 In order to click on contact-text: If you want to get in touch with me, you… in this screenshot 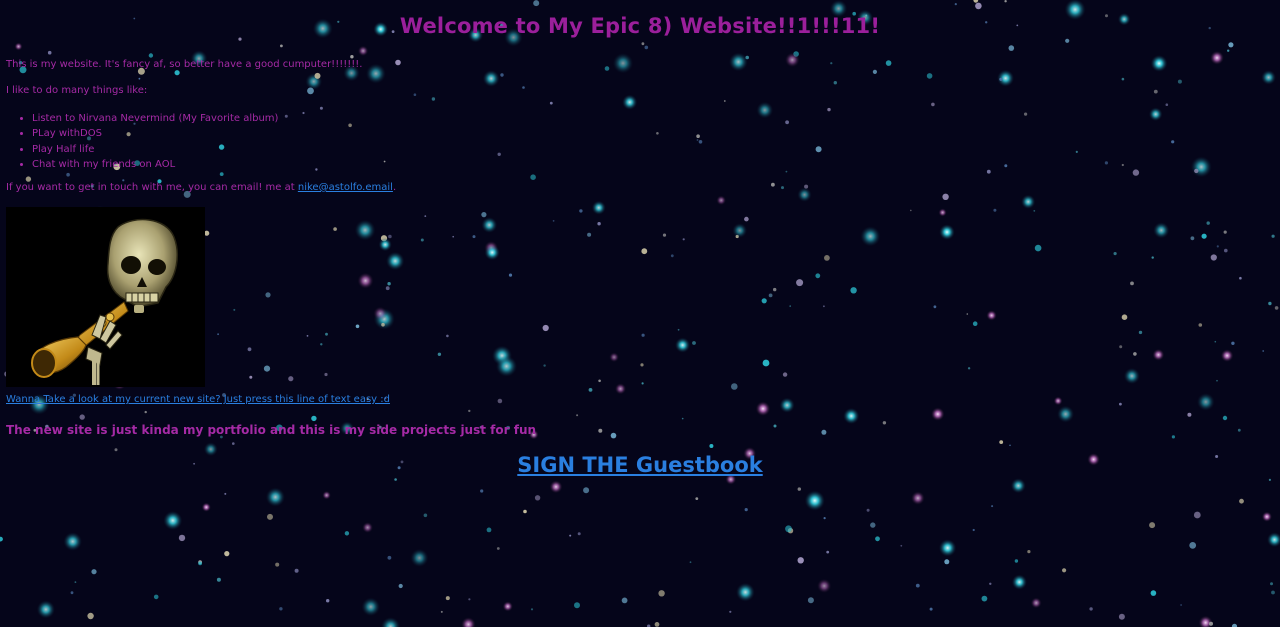, I will do `click(201, 187)`.